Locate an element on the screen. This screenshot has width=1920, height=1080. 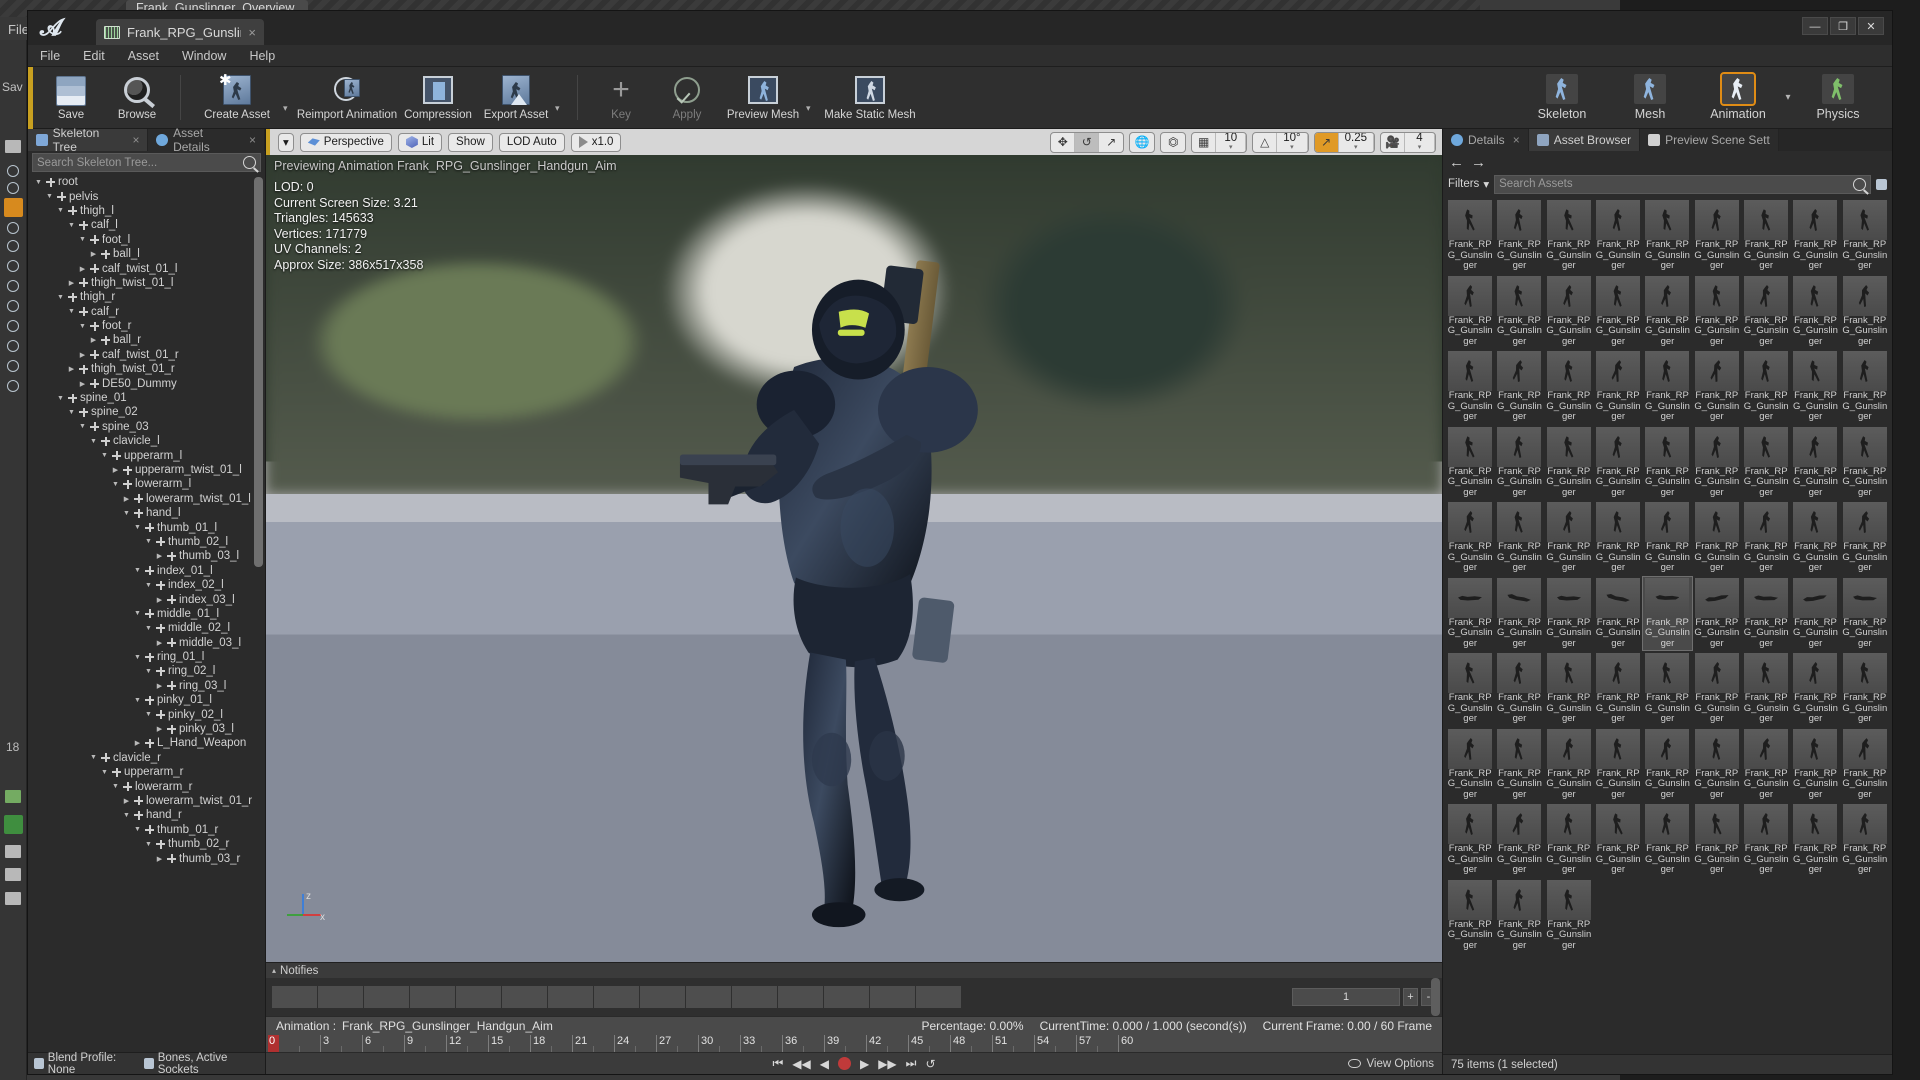
menu-file: File is located at coordinates (50, 56).